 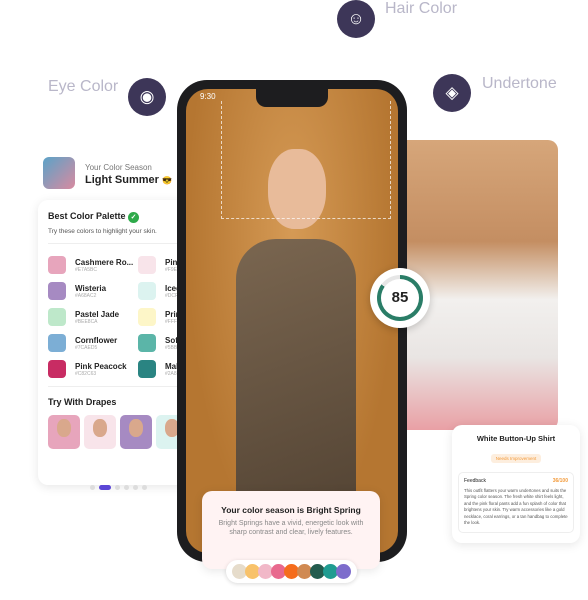 What do you see at coordinates (452, 93) in the screenshot?
I see `undertone-icon: ◈` at bounding box center [452, 93].